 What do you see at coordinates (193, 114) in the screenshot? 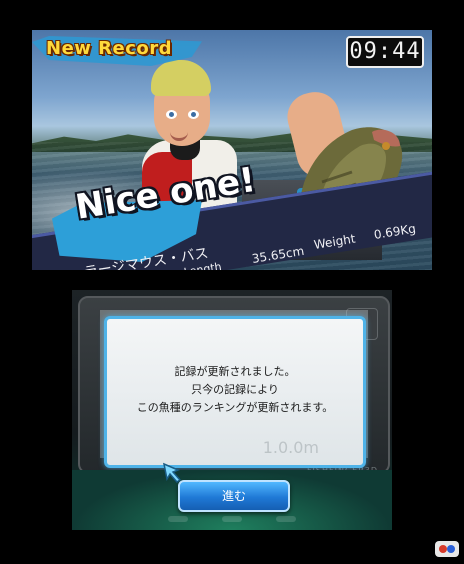
I see `angler-eye-right` at bounding box center [193, 114].